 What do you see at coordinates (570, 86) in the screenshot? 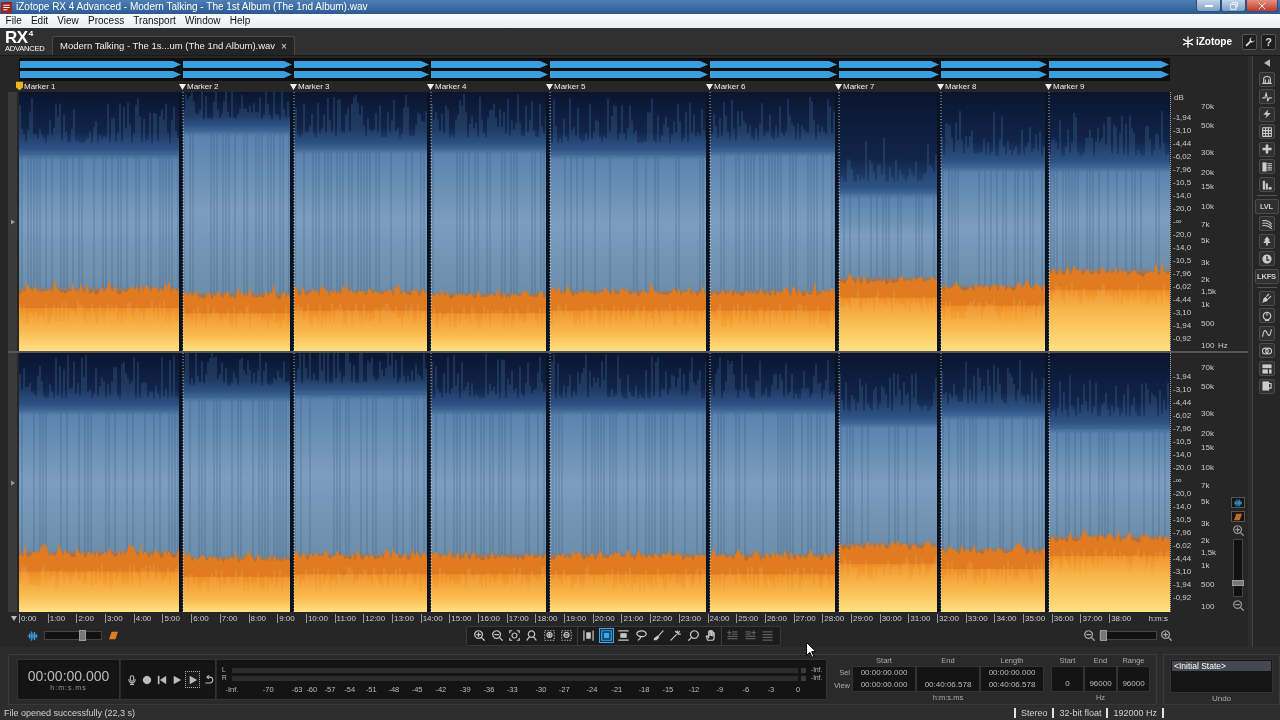
I see `marker-label: Marker 5` at bounding box center [570, 86].